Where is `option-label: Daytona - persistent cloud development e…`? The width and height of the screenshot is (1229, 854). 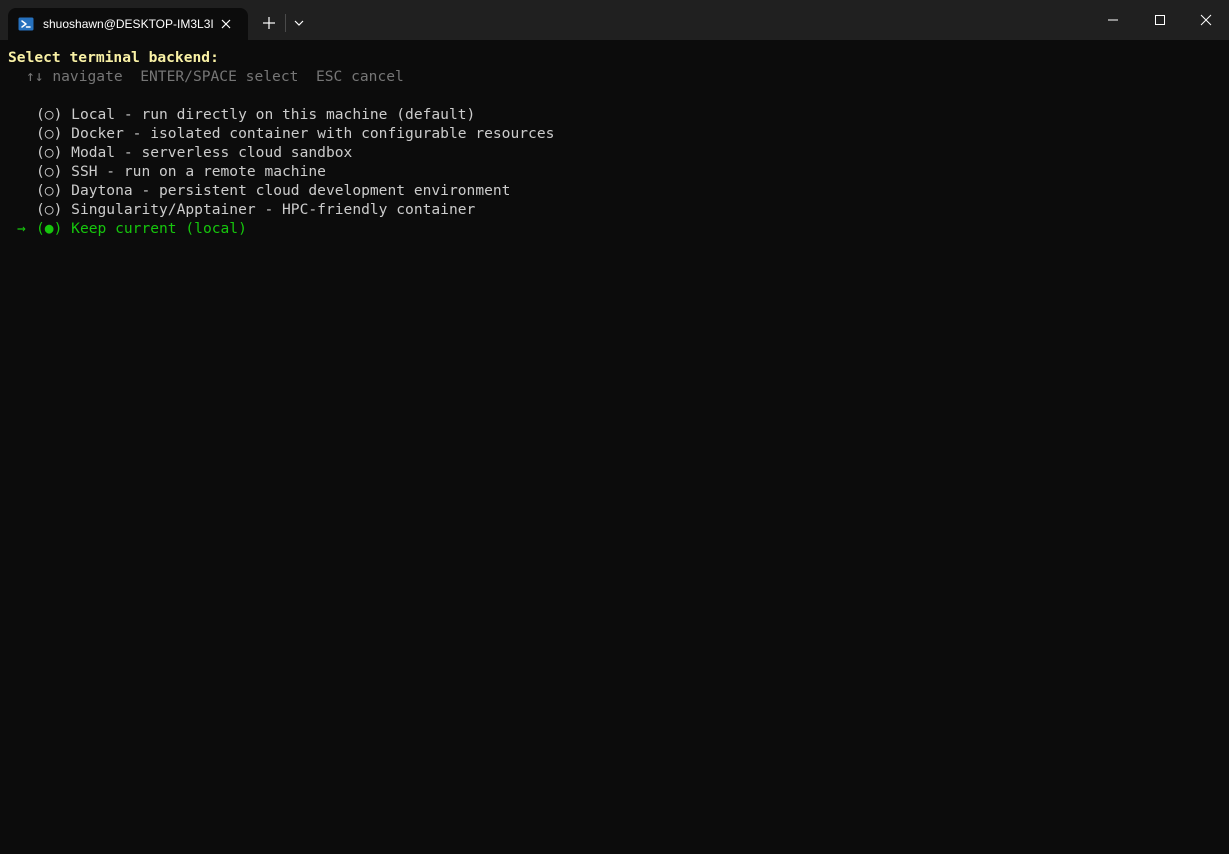
option-label: Daytona - persistent cloud development e… is located at coordinates (291, 190).